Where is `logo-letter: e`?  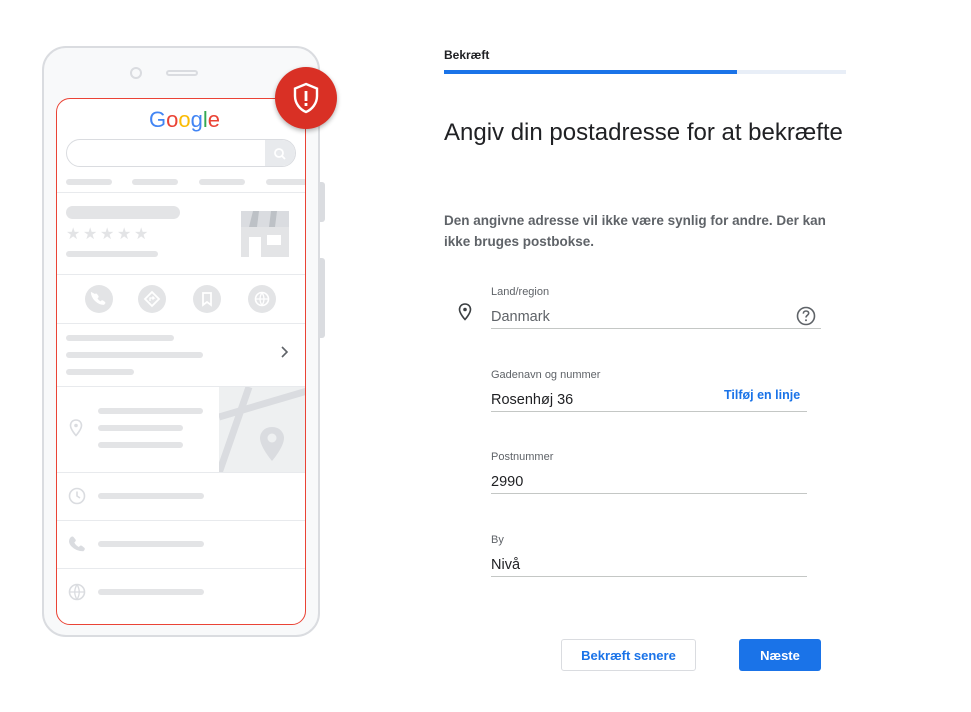 logo-letter: e is located at coordinates (214, 119).